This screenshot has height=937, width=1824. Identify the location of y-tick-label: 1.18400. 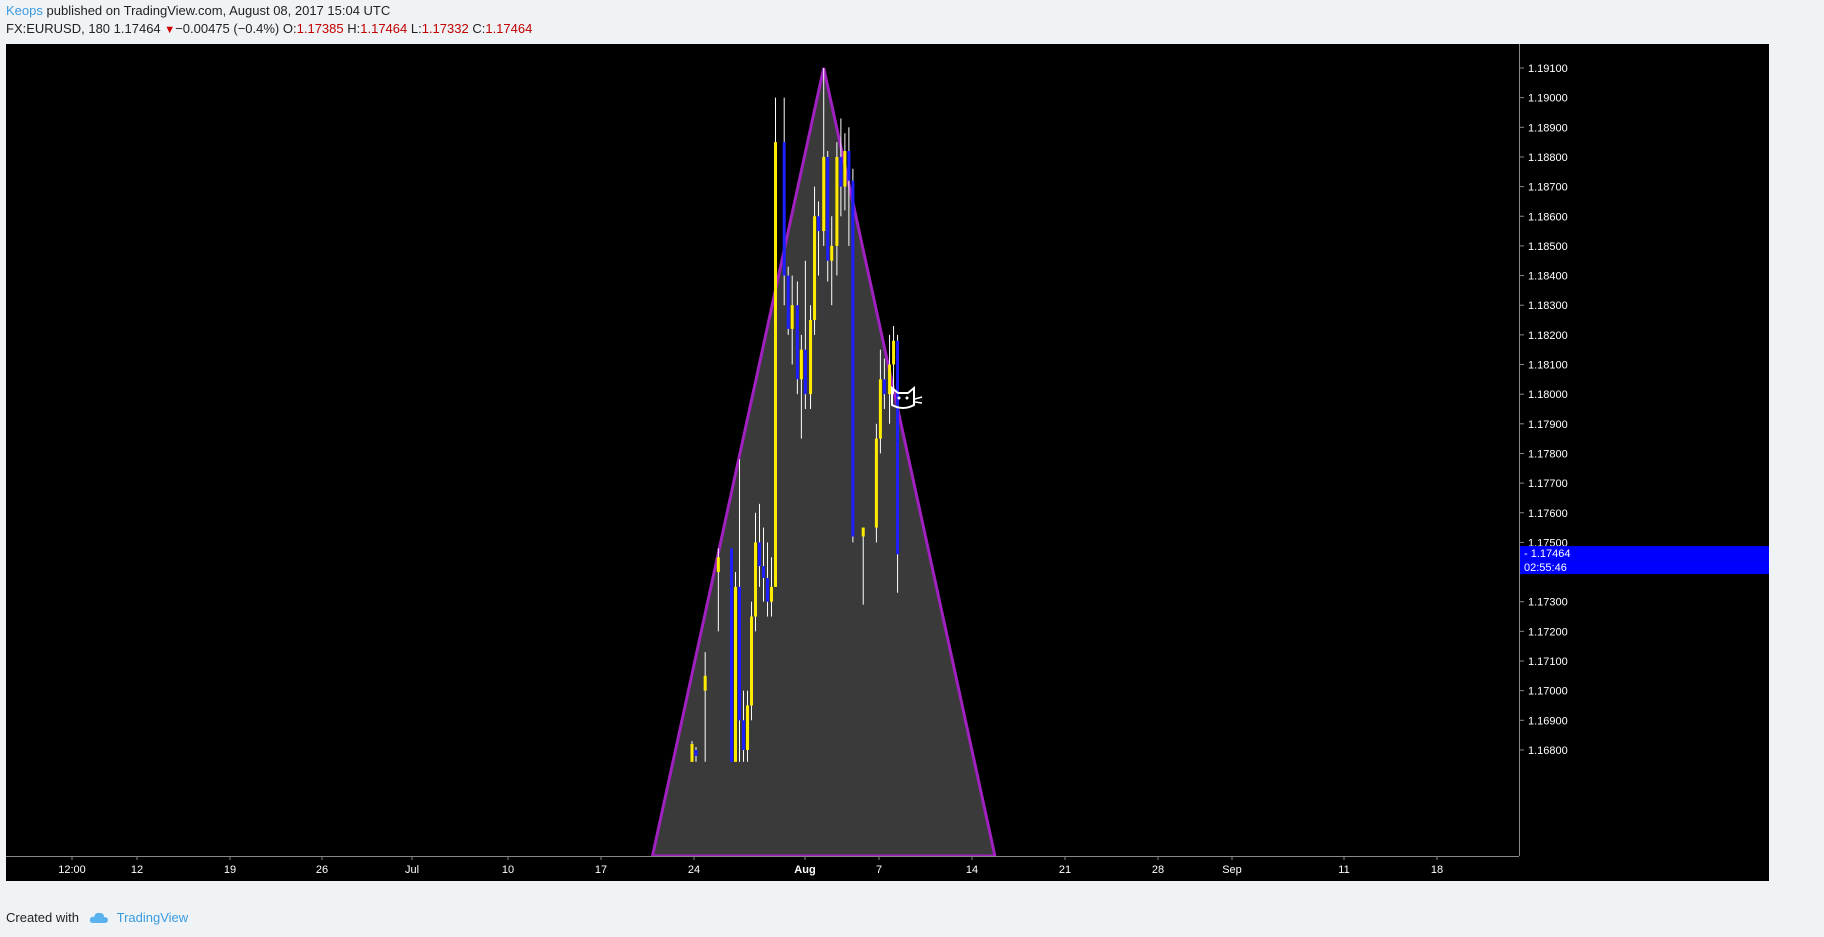
(1548, 277).